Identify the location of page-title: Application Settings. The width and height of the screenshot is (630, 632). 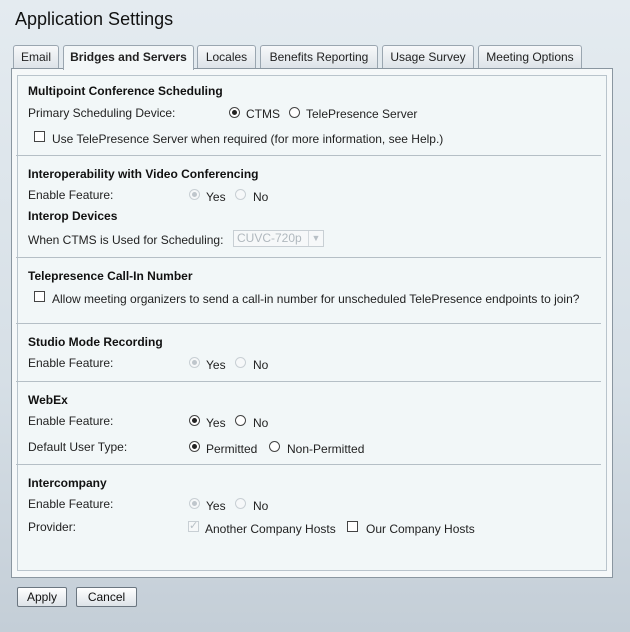
(94, 19).